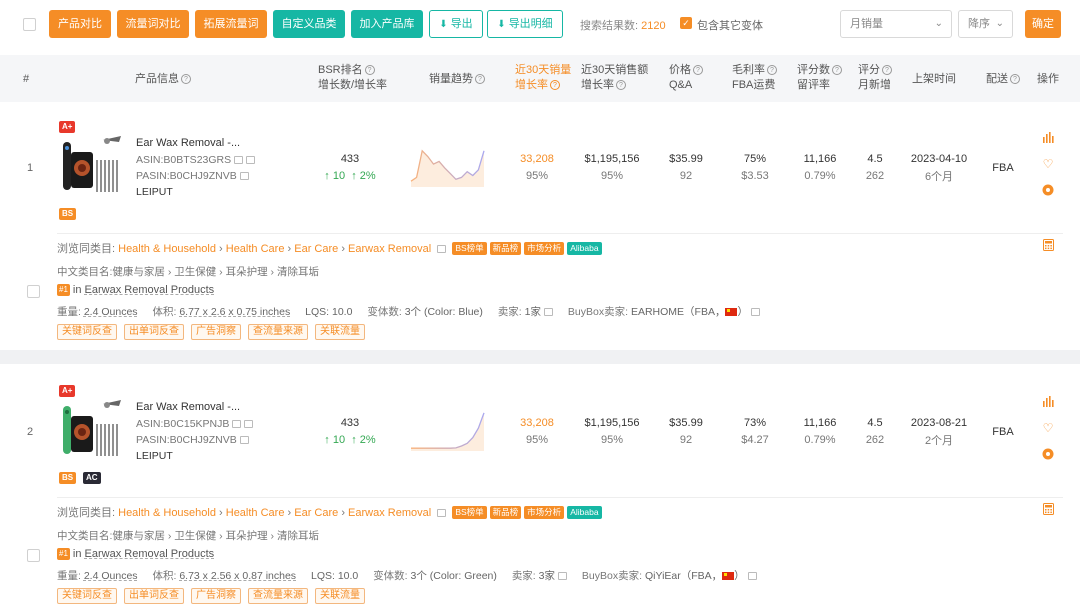  What do you see at coordinates (543, 78) in the screenshot?
I see `col-sales: 近30天销量 增长率?` at bounding box center [543, 78].